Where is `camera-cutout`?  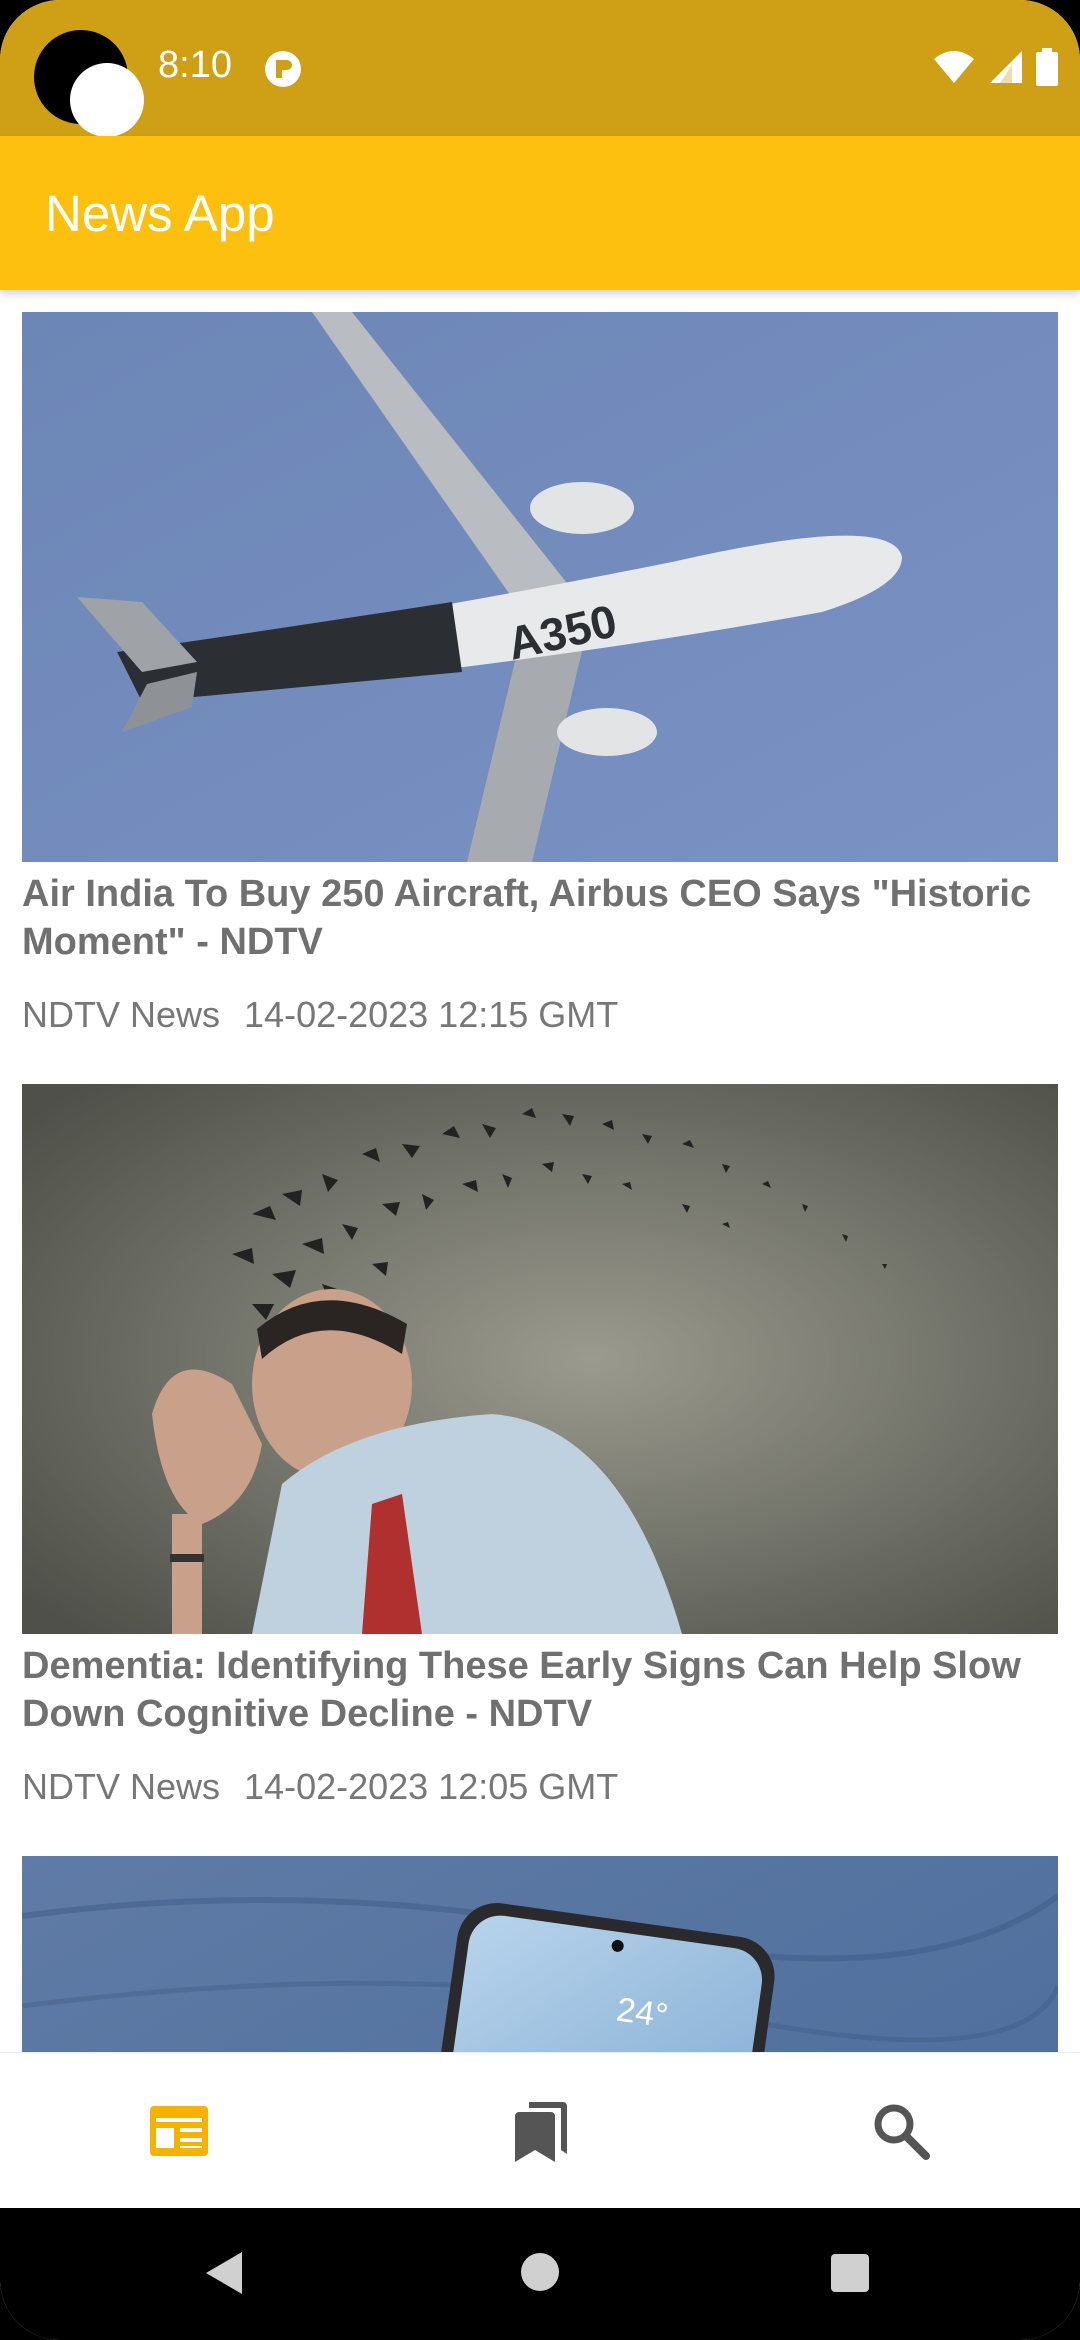 camera-cutout is located at coordinates (89, 83).